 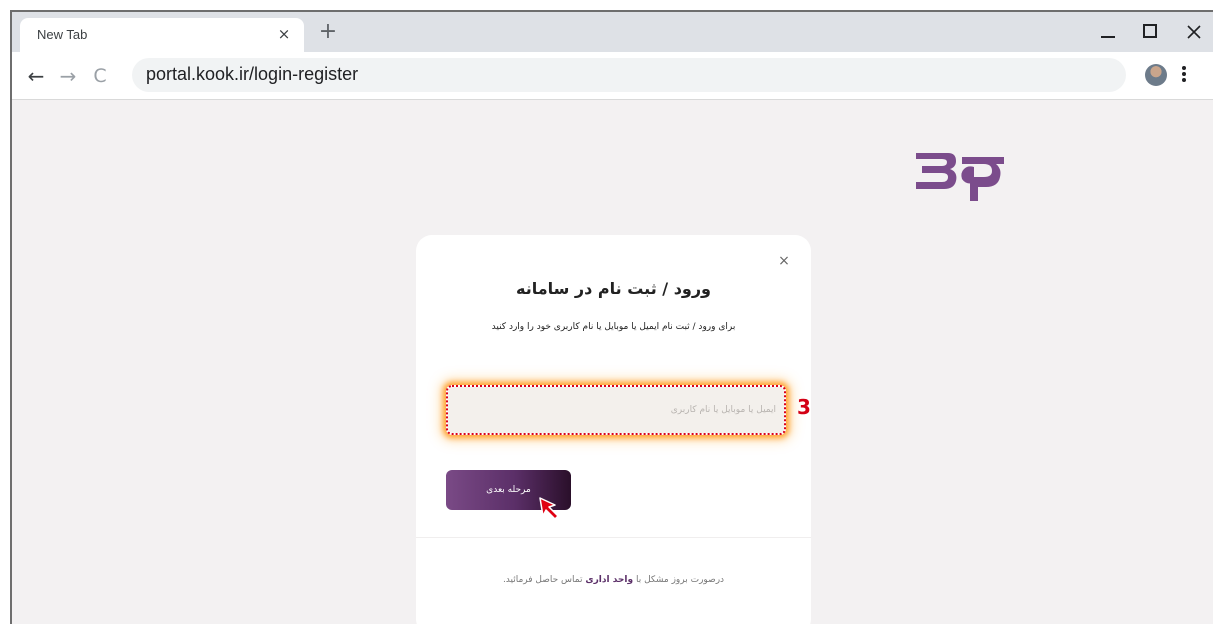 What do you see at coordinates (162, 35) in the screenshot?
I see `browser-tab: New Tab ×` at bounding box center [162, 35].